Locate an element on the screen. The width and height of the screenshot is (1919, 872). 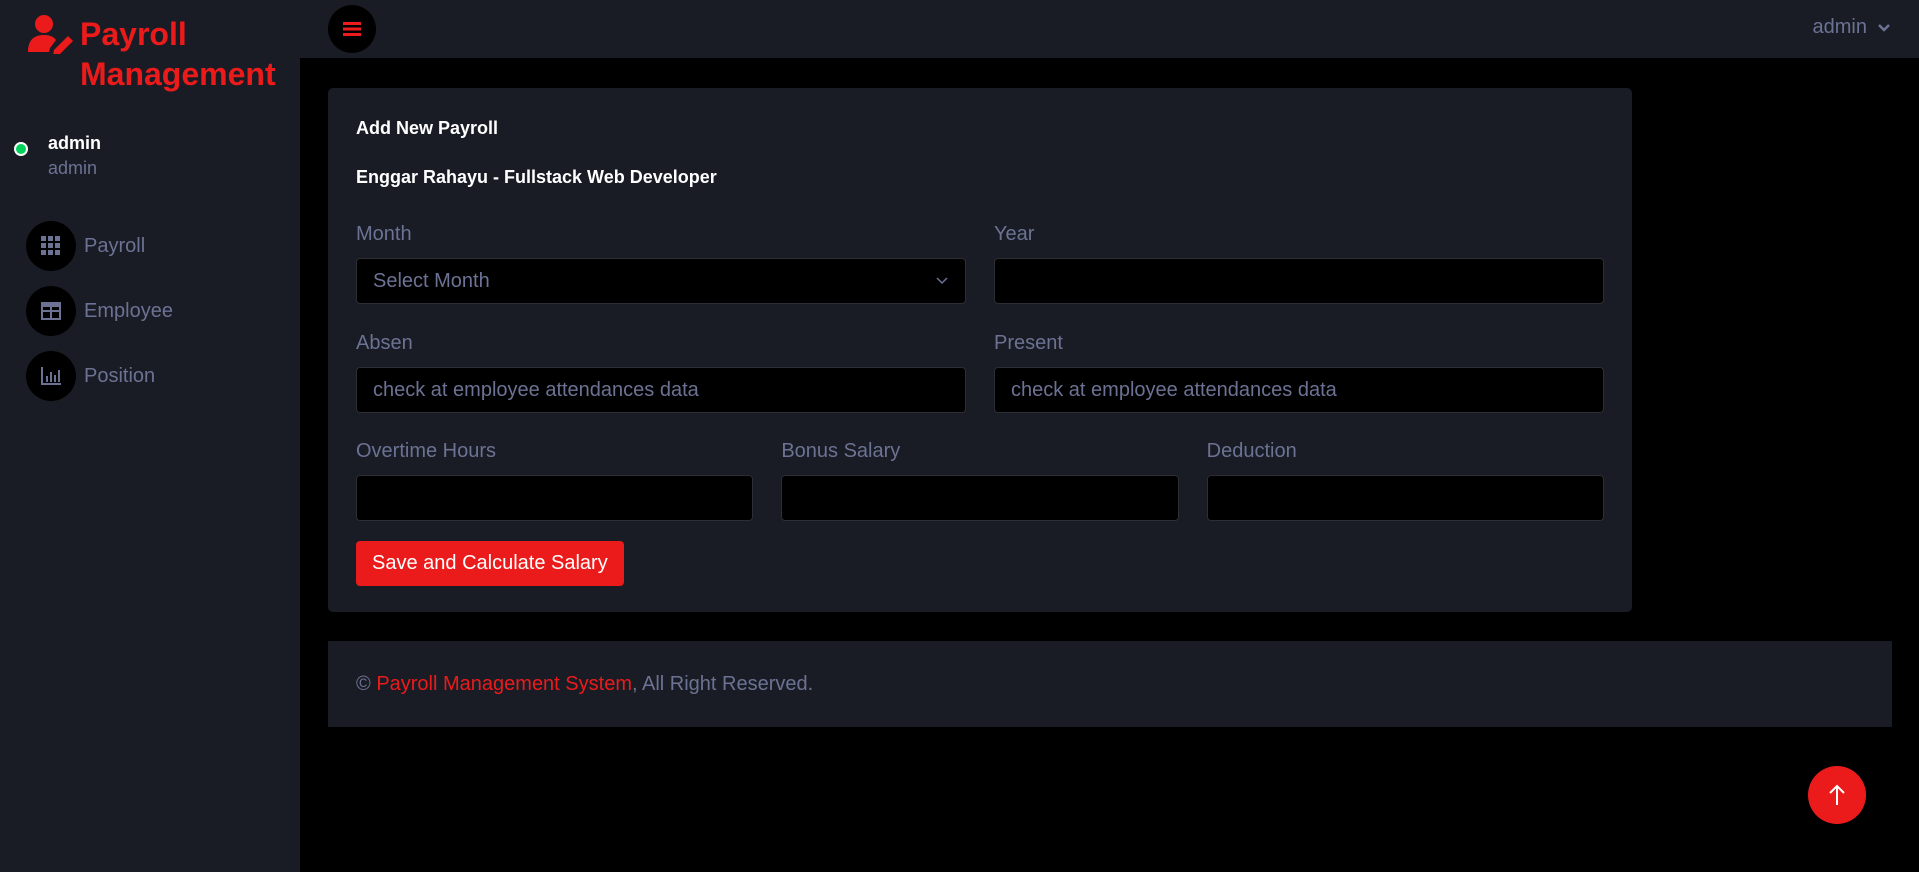
present-input is located at coordinates (1299, 390).